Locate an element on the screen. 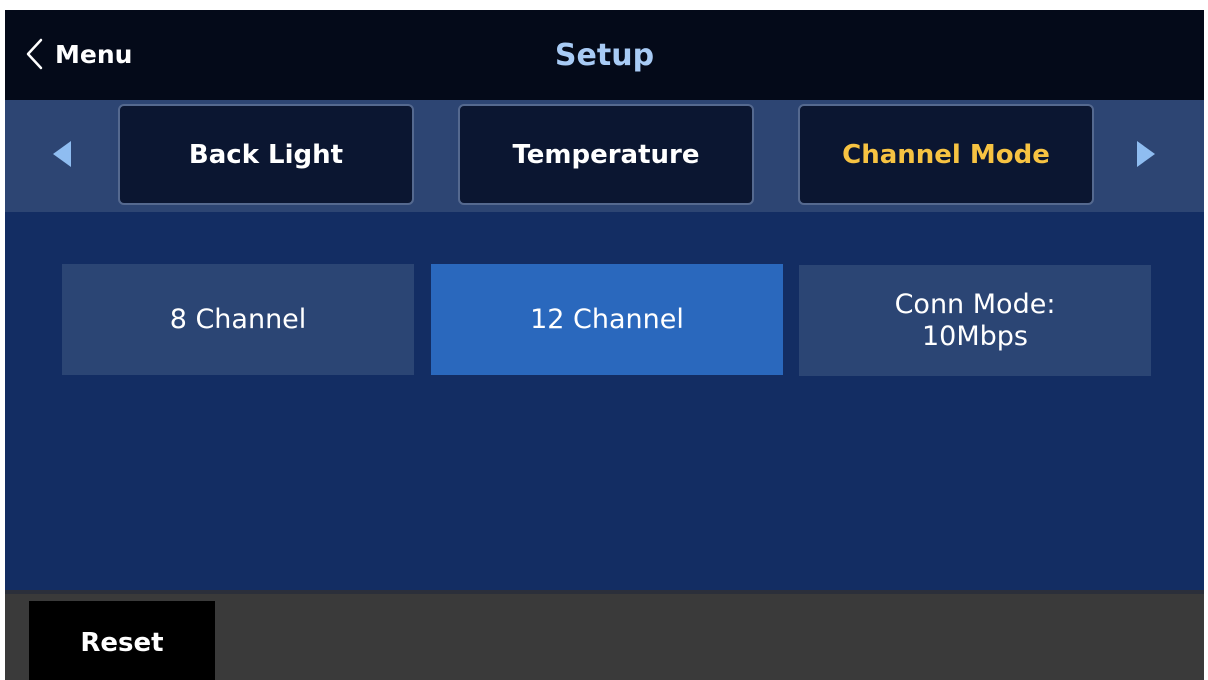  option-8-channel: 8 Channel is located at coordinates (238, 319).